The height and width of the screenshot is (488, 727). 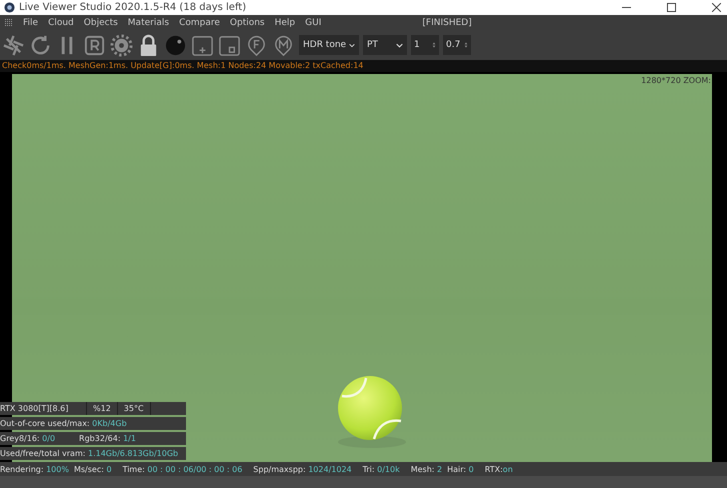 I want to click on status-item: Rendering: 100%, so click(x=34, y=469).